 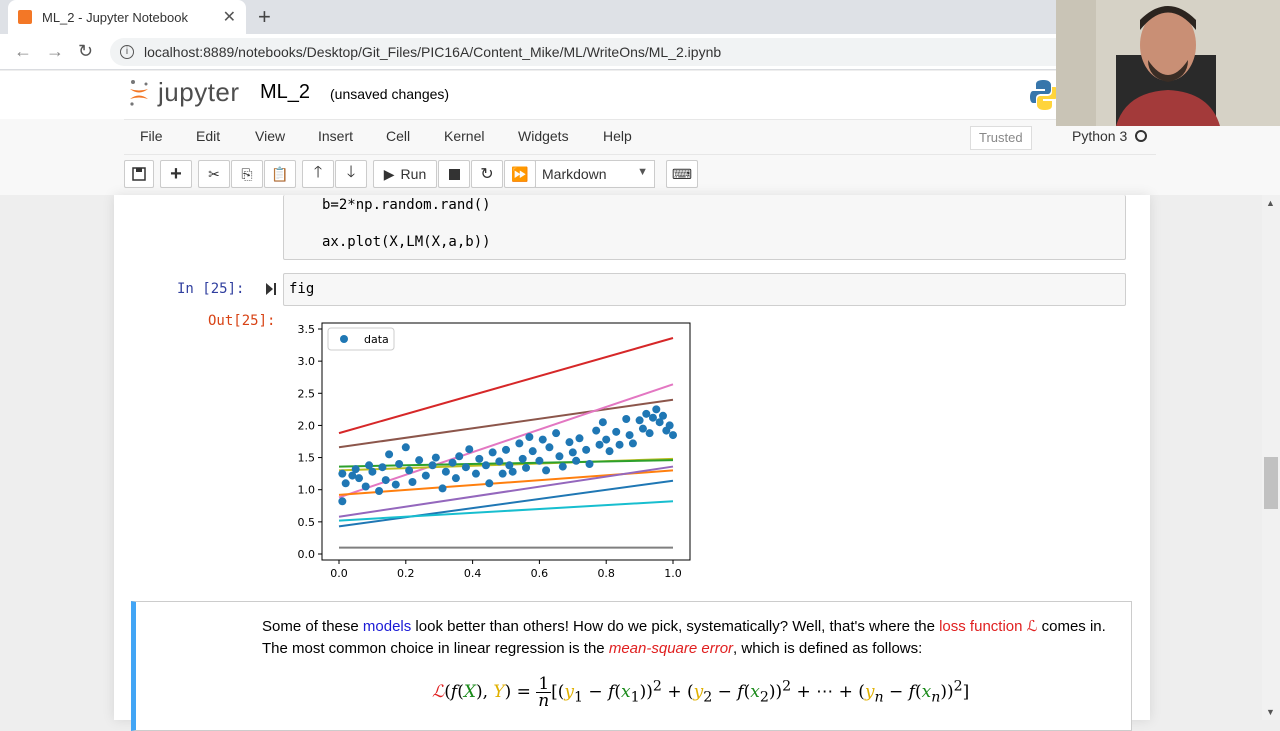 I want to click on x-tick-label: 0.8, so click(x=606, y=573).